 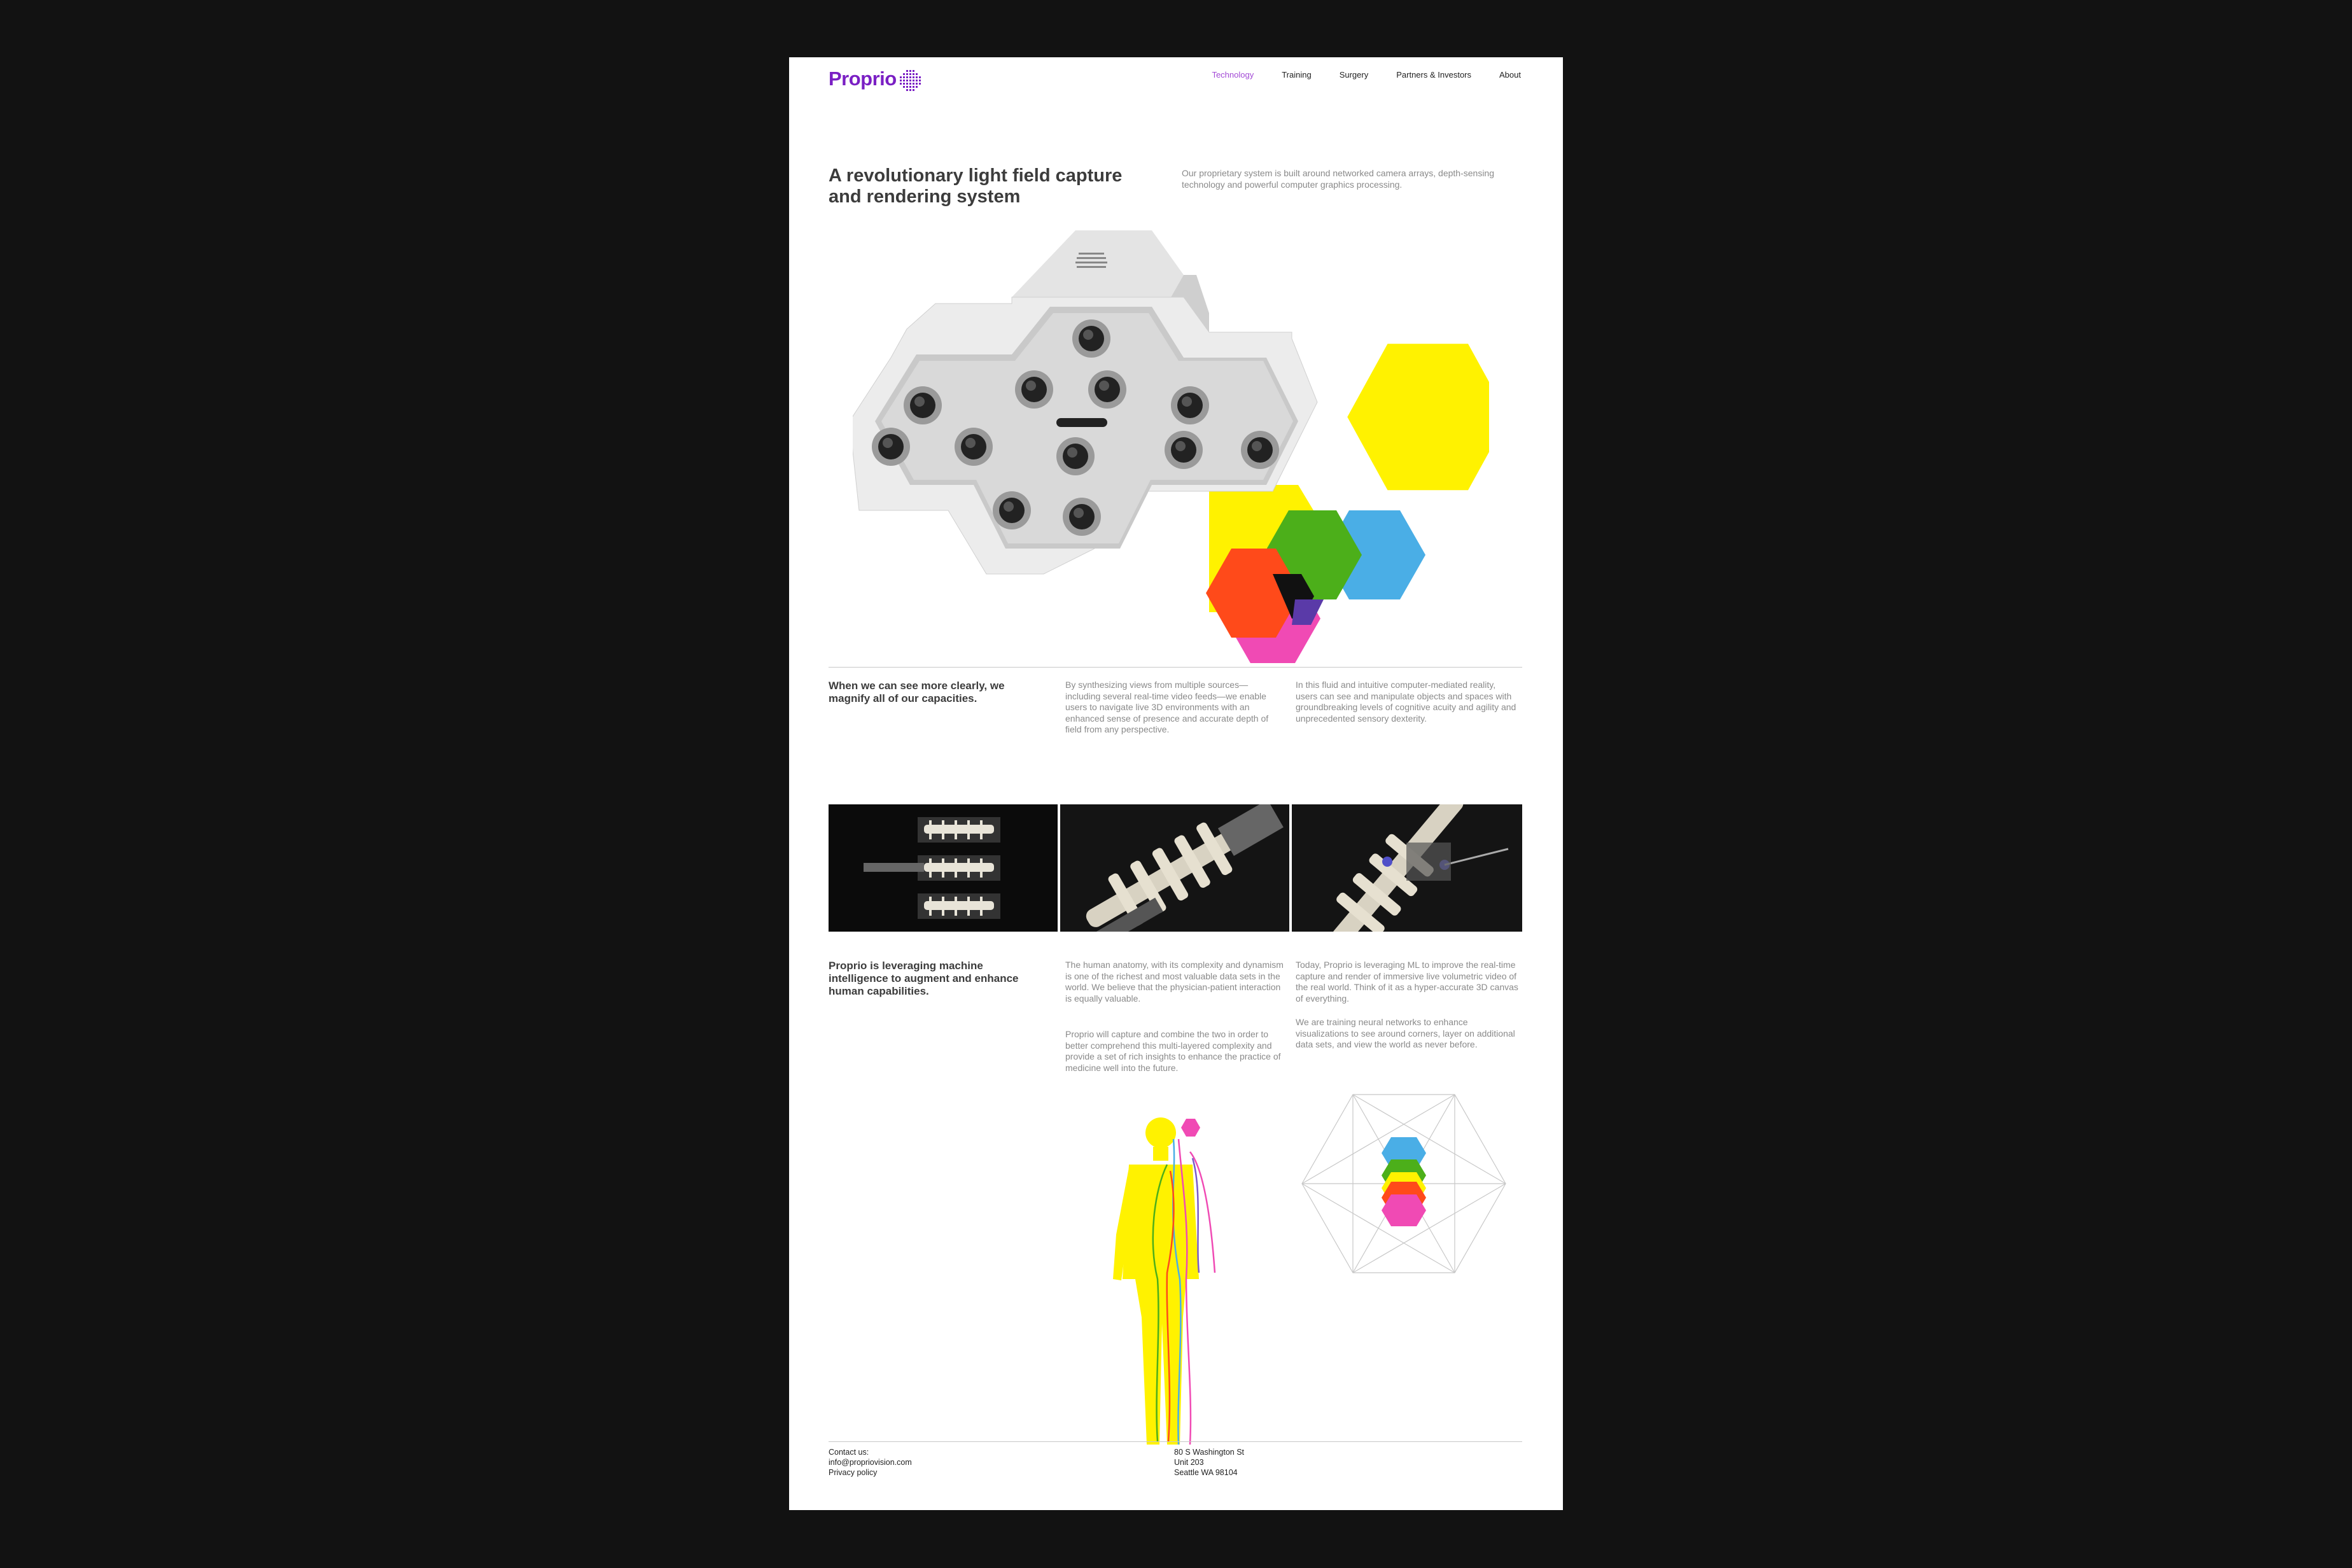 I want to click on anatomy-illustration, so click(x=1164, y=1281).